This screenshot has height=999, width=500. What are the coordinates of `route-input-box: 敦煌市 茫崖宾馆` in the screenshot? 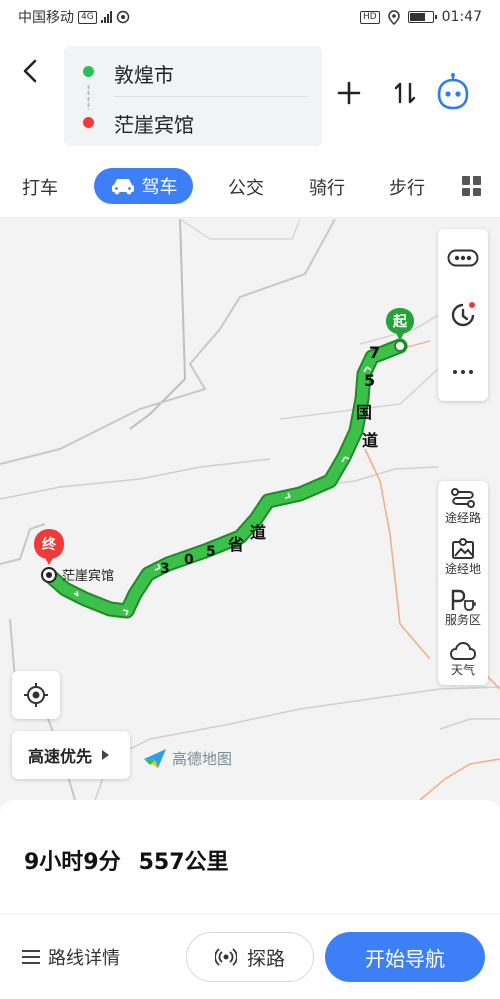 It's located at (193, 96).